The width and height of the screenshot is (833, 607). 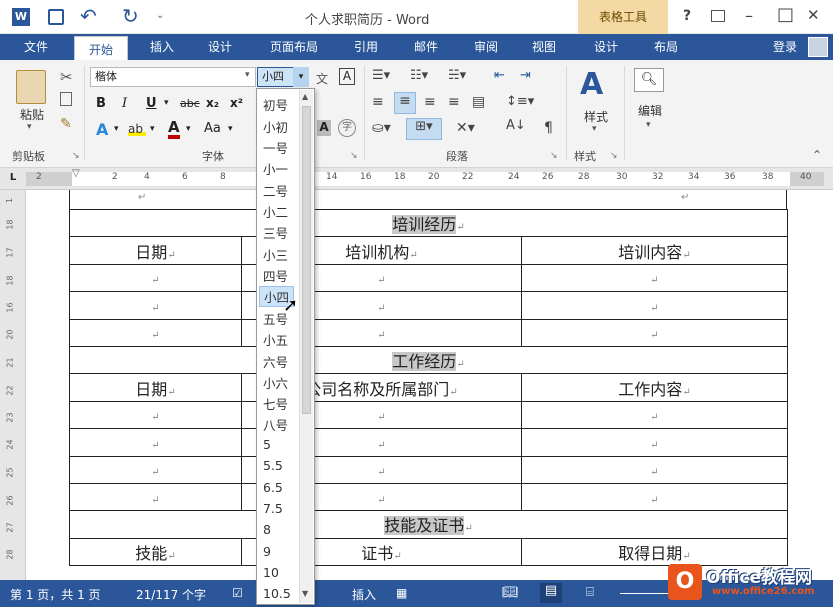 I want to click on font-size-option: 8, so click(x=267, y=529).